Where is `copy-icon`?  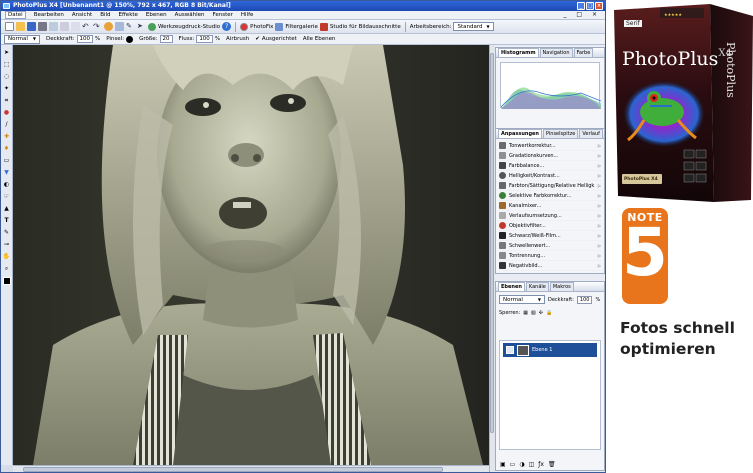
copy-icon is located at coordinates (64, 26).